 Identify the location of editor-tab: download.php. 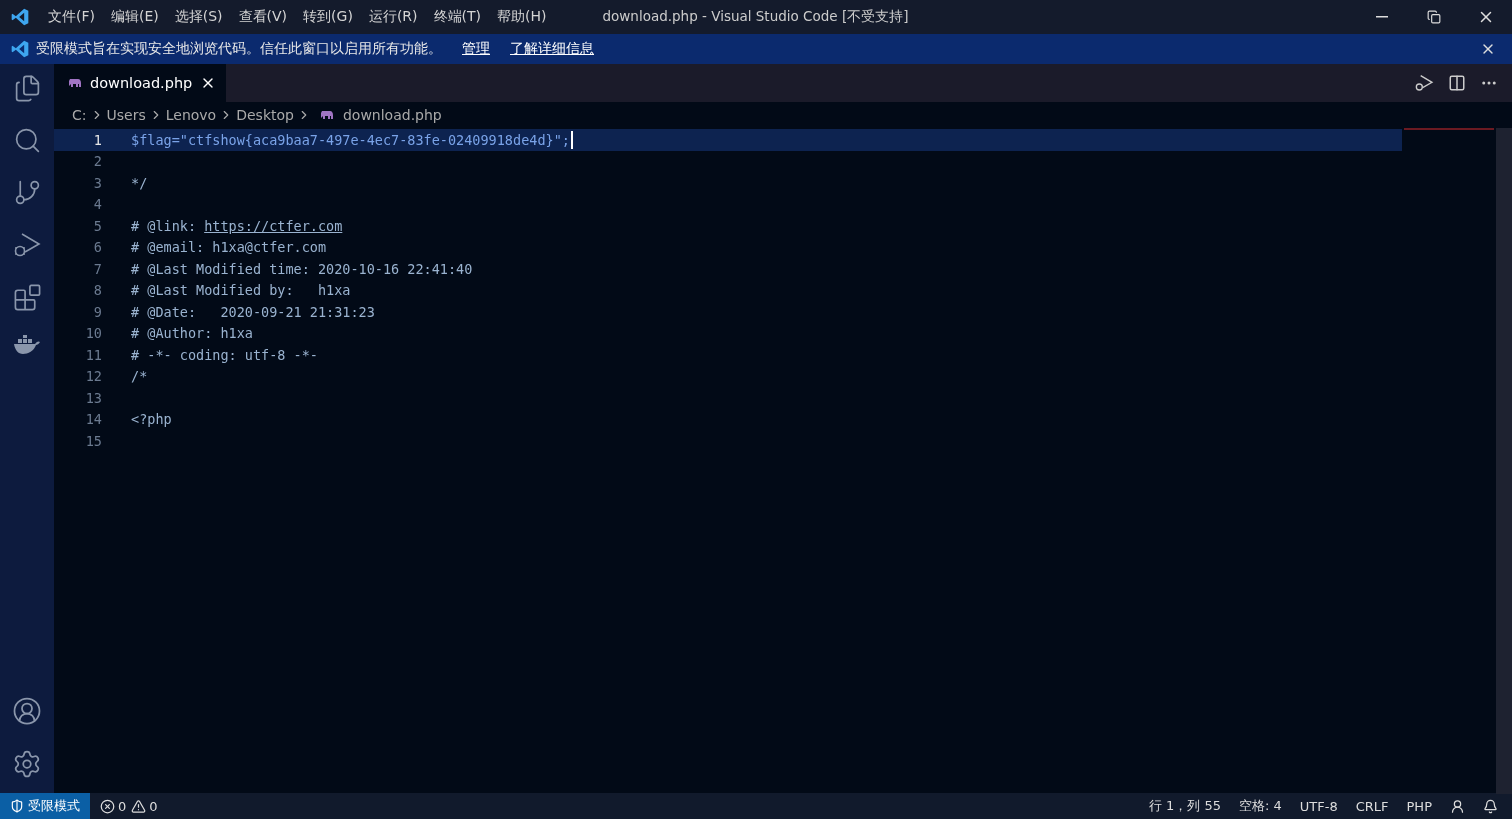
(140, 83).